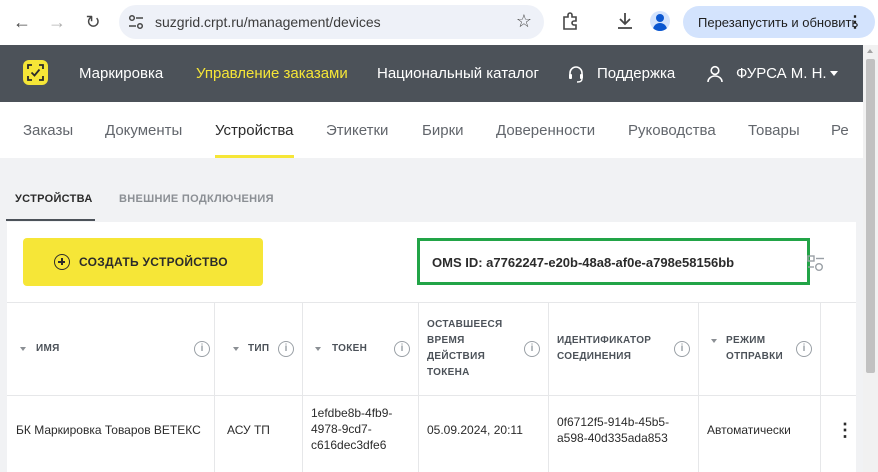 Image resolution: width=878 pixels, height=472 pixels. I want to click on logo-icon, so click(35, 72).